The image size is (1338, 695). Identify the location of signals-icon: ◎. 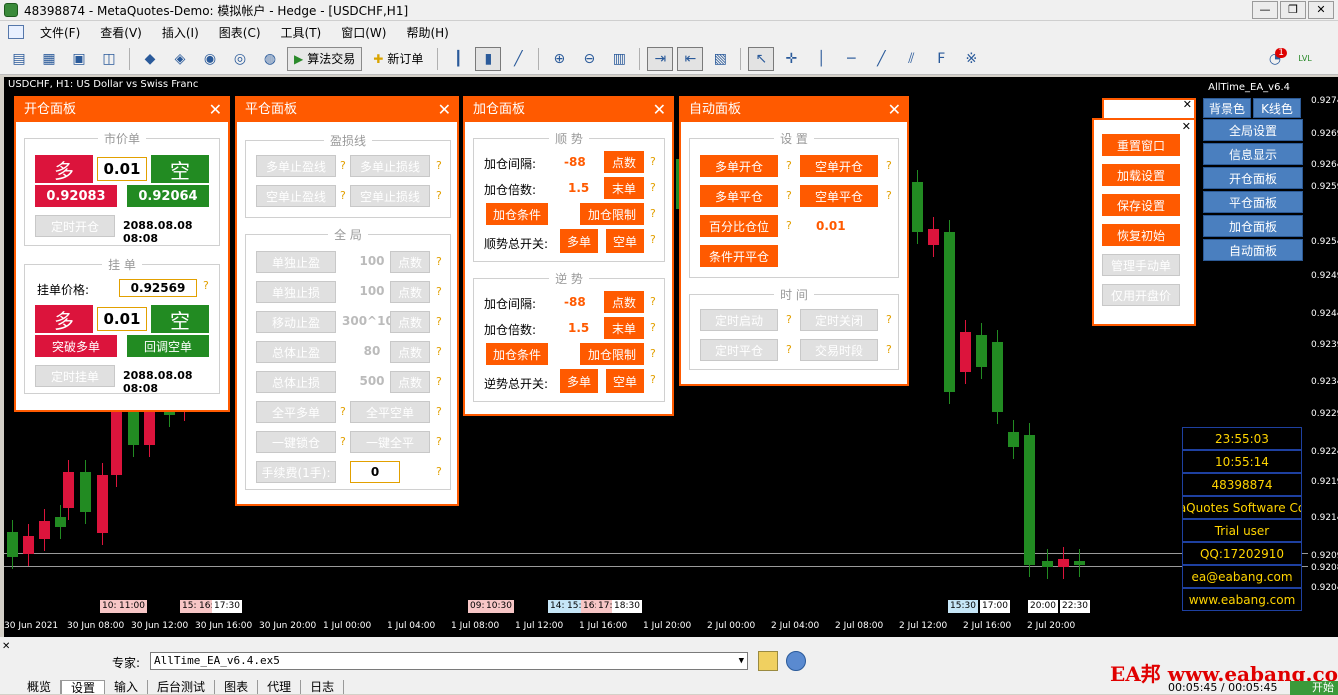
(240, 59).